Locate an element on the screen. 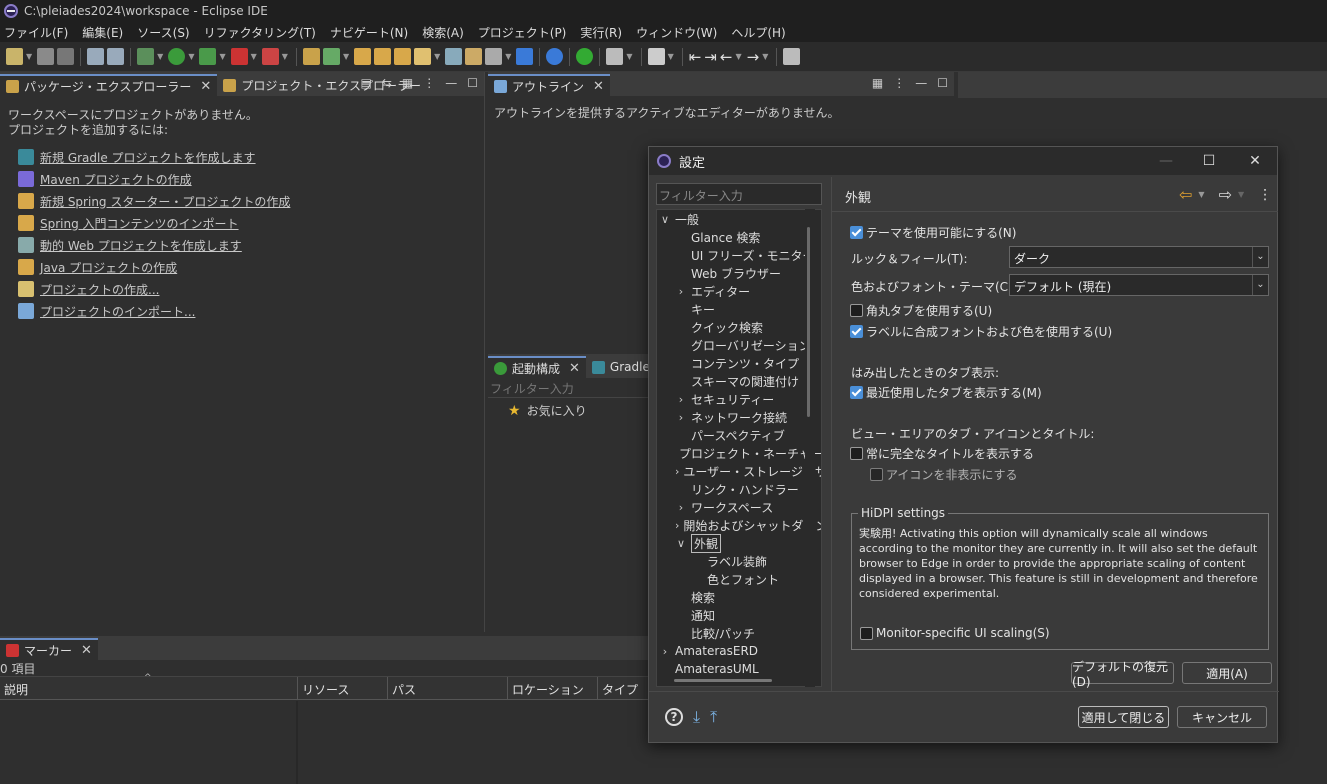 Image resolution: width=1327 pixels, height=784 pixels. redo-icon is located at coordinates (116, 56).